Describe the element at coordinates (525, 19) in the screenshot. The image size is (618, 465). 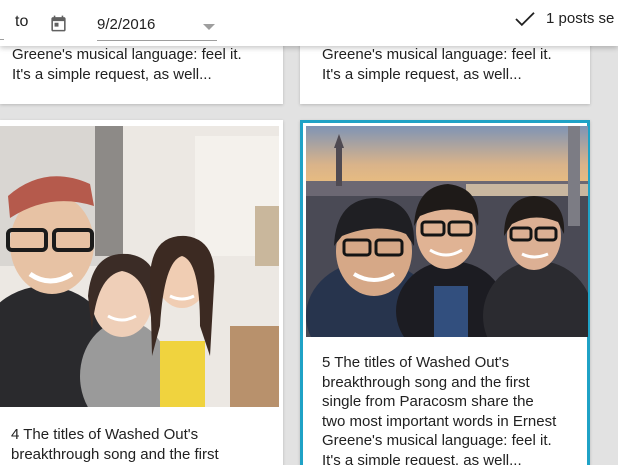
I see `check-icon` at that location.